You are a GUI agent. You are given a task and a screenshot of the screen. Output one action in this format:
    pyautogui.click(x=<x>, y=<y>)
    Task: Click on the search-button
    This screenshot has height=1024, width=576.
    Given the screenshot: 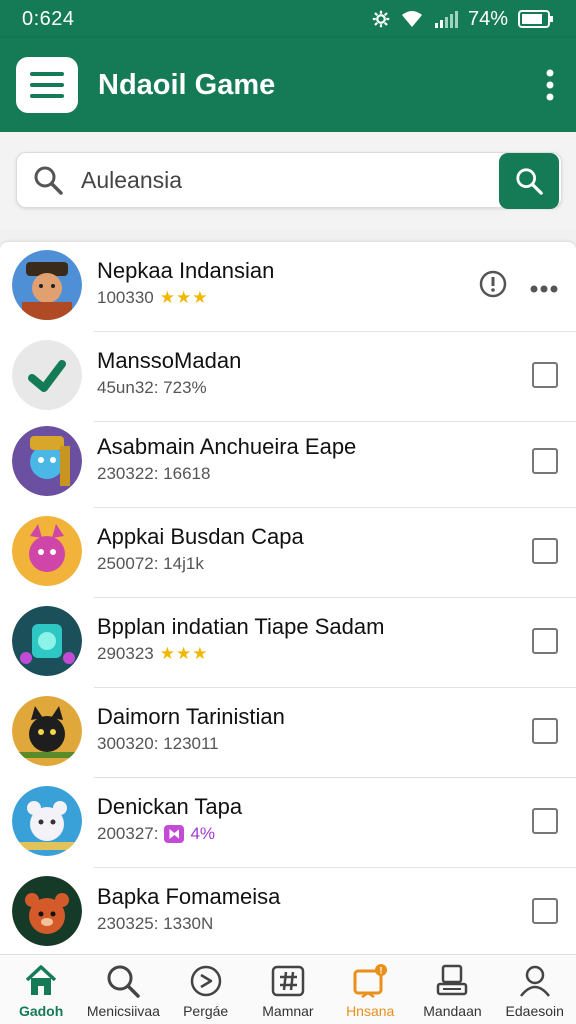 What is the action you would take?
    pyautogui.click(x=529, y=181)
    